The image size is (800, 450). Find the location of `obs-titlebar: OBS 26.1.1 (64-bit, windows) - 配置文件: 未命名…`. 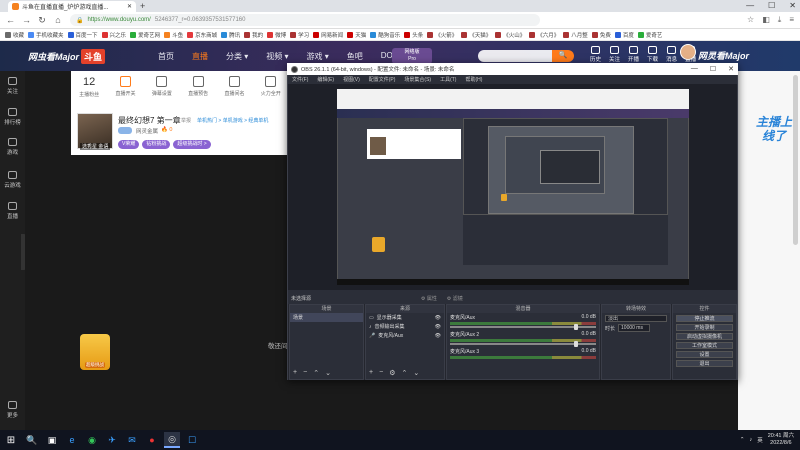

obs-titlebar: OBS 26.1.1 (64-bit, windows) - 配置文件: 未命名… is located at coordinates (512, 69).